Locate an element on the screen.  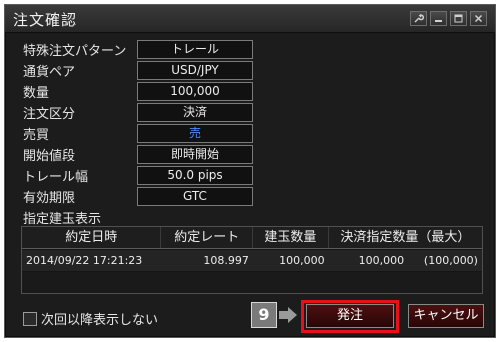
detail-row-currency-pair: 通貨ペア USD/JPY is located at coordinates (138, 70).